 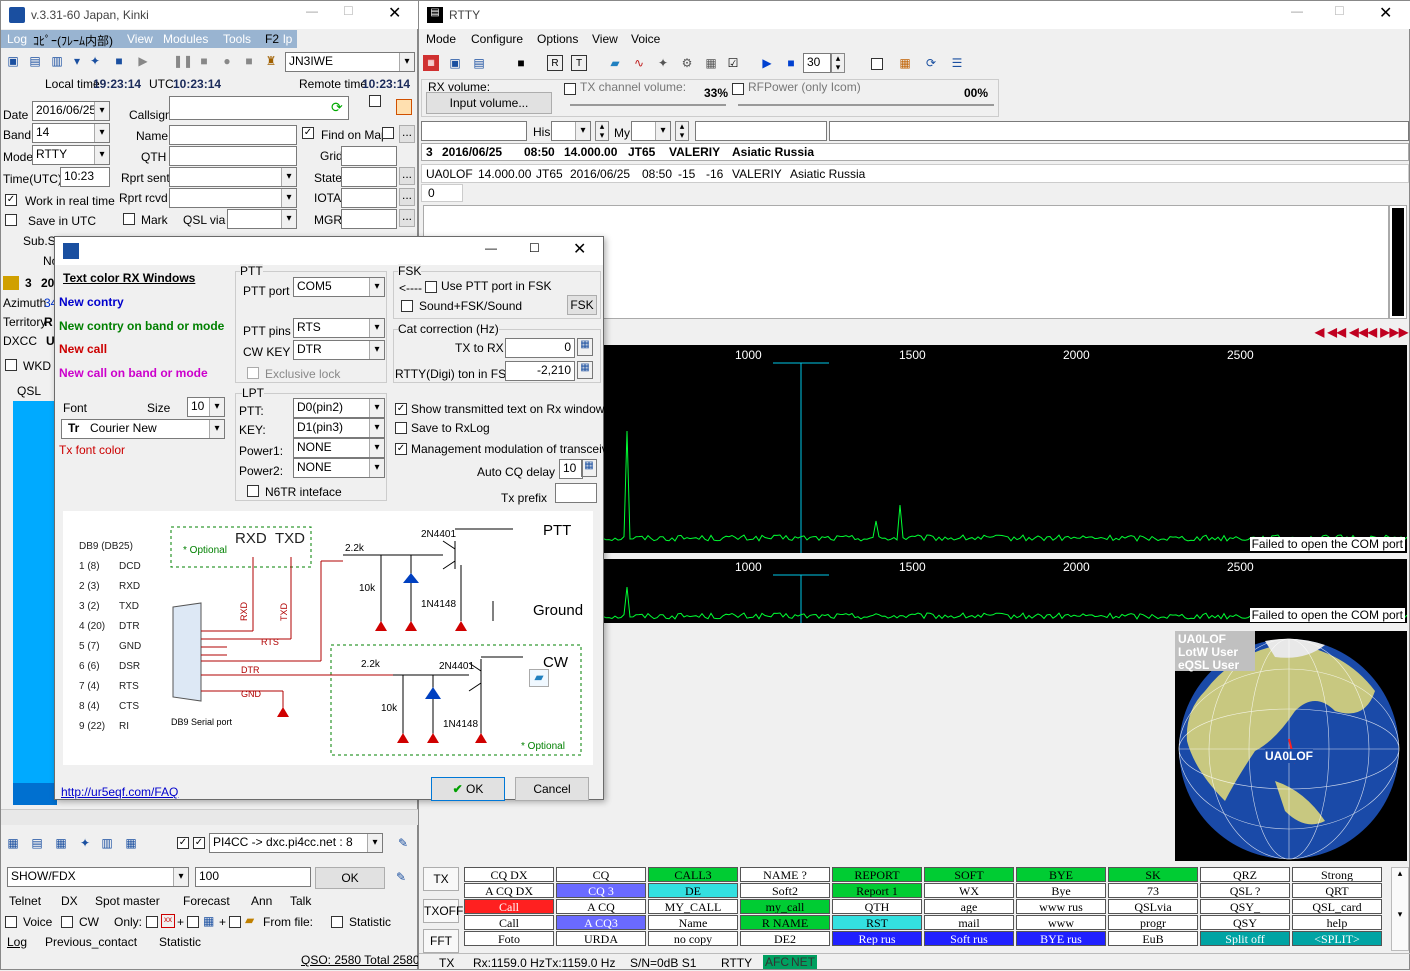 What do you see at coordinates (803, 962) in the screenshot?
I see `status-net: NET` at bounding box center [803, 962].